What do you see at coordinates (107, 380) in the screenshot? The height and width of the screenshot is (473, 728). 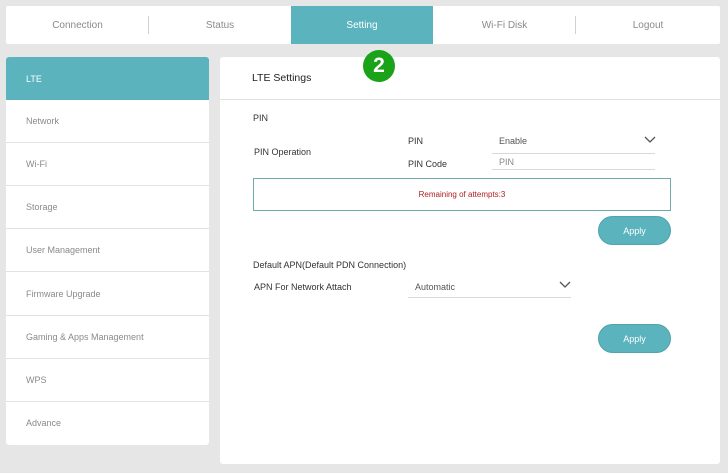 I see `sidebar-item-wps: WPS` at bounding box center [107, 380].